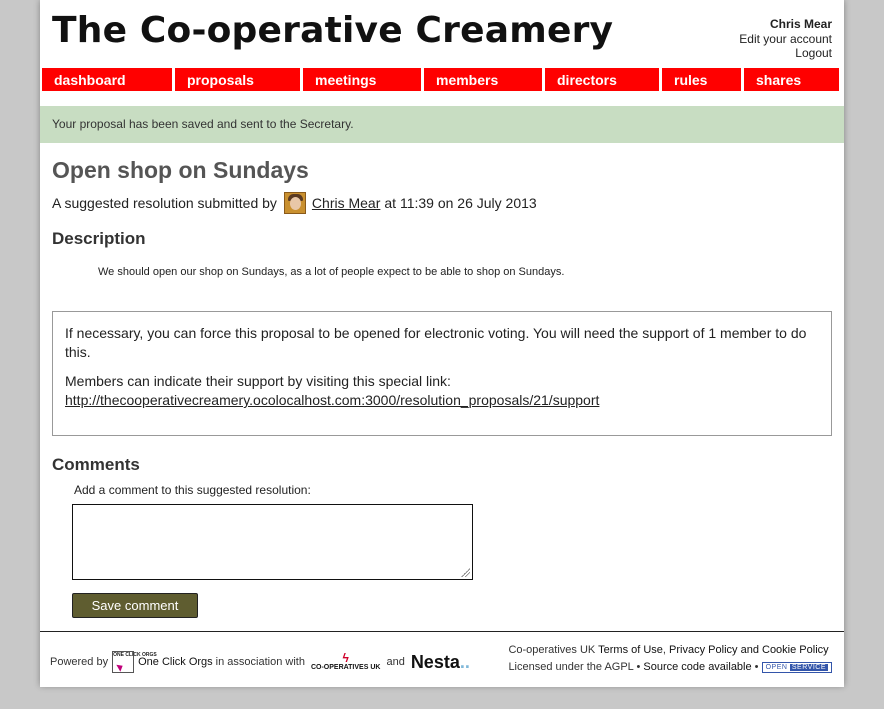  I want to click on nav-shares: shares, so click(791, 79).